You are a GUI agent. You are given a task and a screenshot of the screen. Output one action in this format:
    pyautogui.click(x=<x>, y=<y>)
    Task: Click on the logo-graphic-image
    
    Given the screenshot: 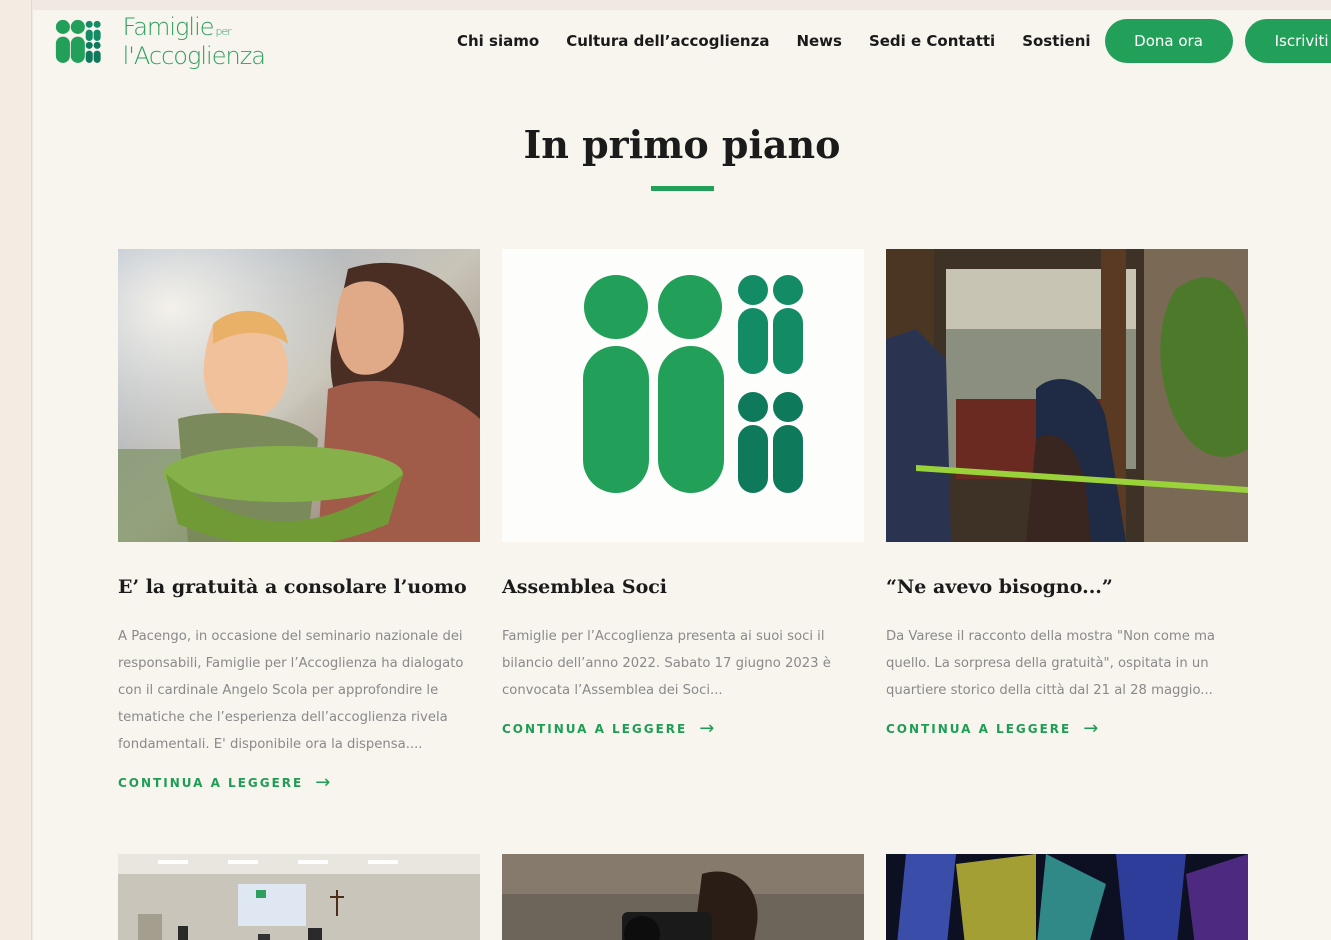 What is the action you would take?
    pyautogui.click(x=683, y=395)
    